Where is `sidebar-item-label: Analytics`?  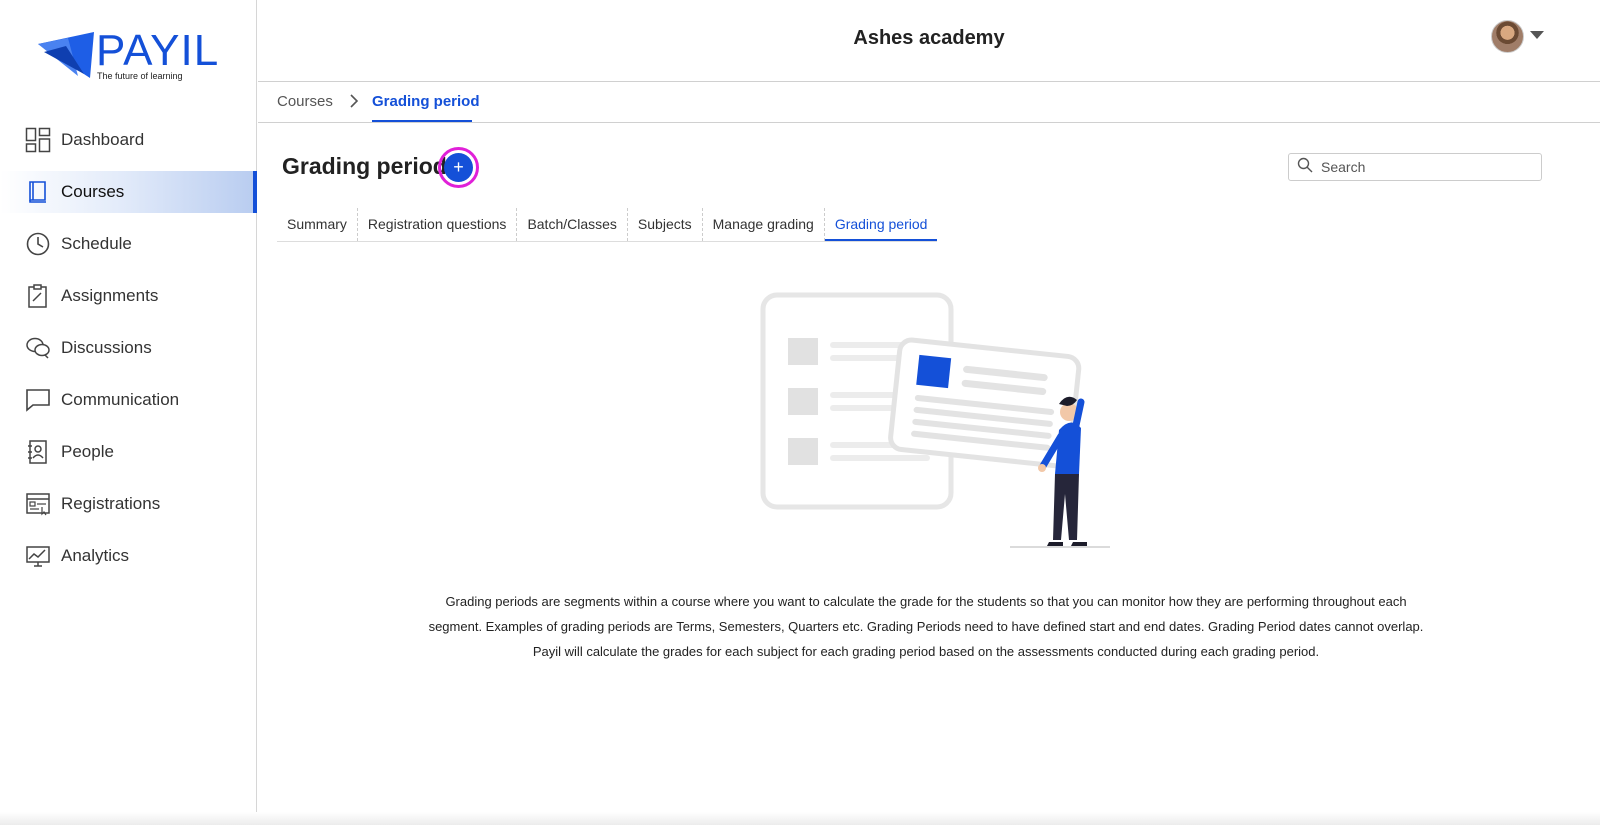 sidebar-item-label: Analytics is located at coordinates (95, 555).